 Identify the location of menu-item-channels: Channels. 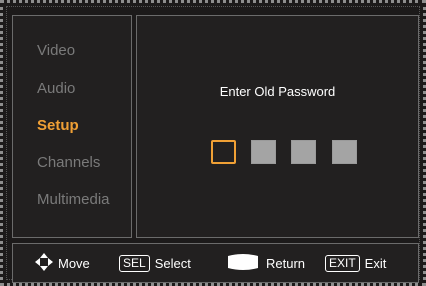
(68, 162).